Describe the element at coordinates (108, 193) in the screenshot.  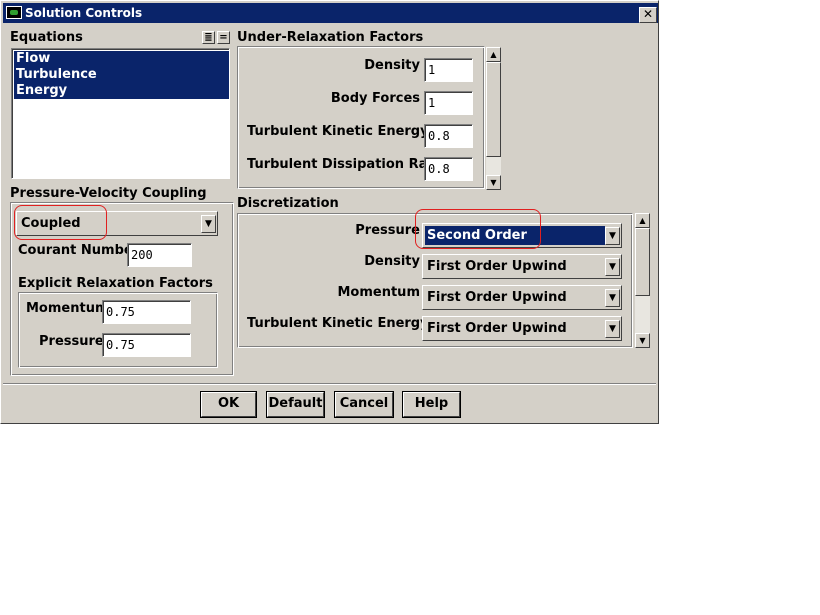
I see `pressure-velocity-coupling-label: Pressure-Velocity Coupling` at that location.